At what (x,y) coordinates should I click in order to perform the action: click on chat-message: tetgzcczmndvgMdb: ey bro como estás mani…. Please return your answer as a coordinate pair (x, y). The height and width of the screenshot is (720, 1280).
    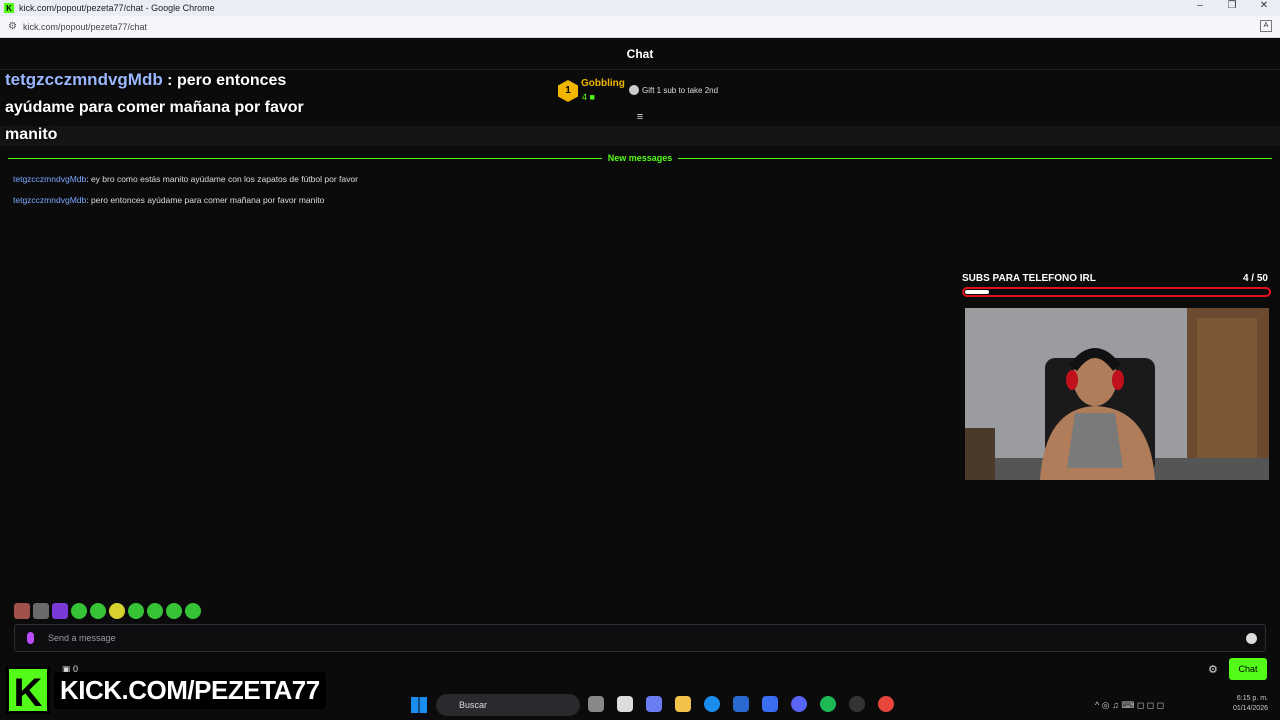
    Looking at the image, I should click on (185, 179).